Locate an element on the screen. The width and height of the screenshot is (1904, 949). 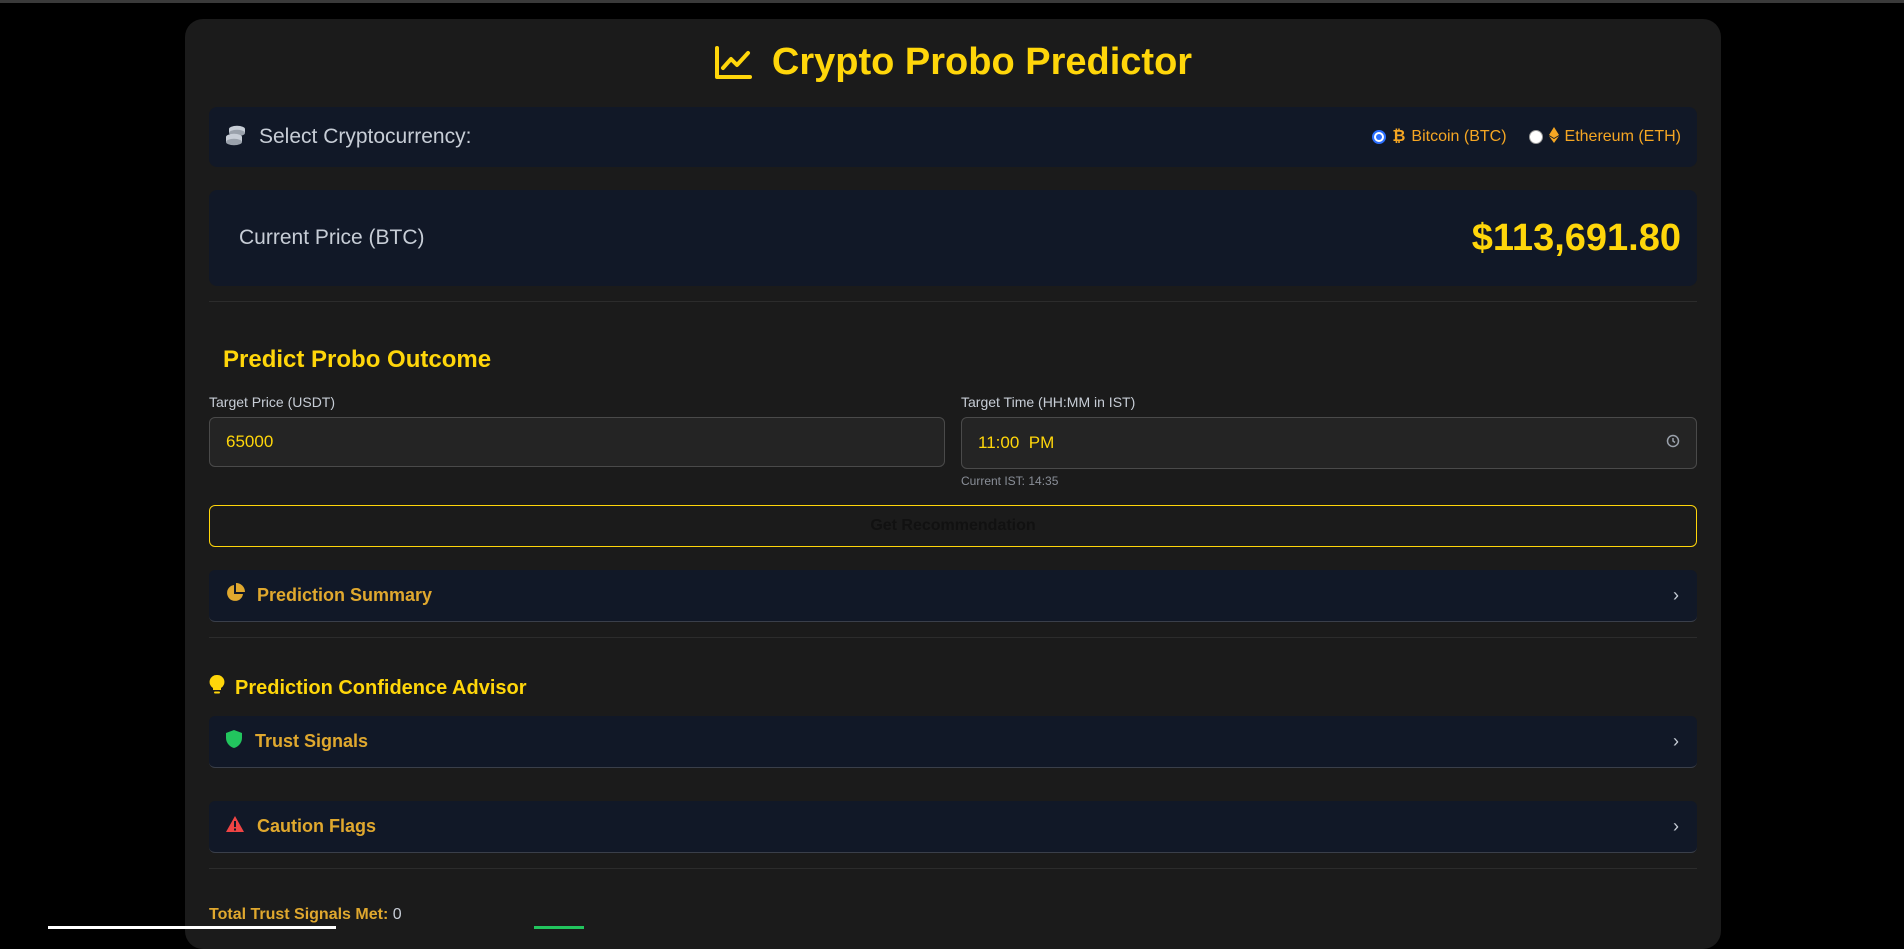
radio-ethereum-label: Ethereum (ETH) is located at coordinates (1622, 136).